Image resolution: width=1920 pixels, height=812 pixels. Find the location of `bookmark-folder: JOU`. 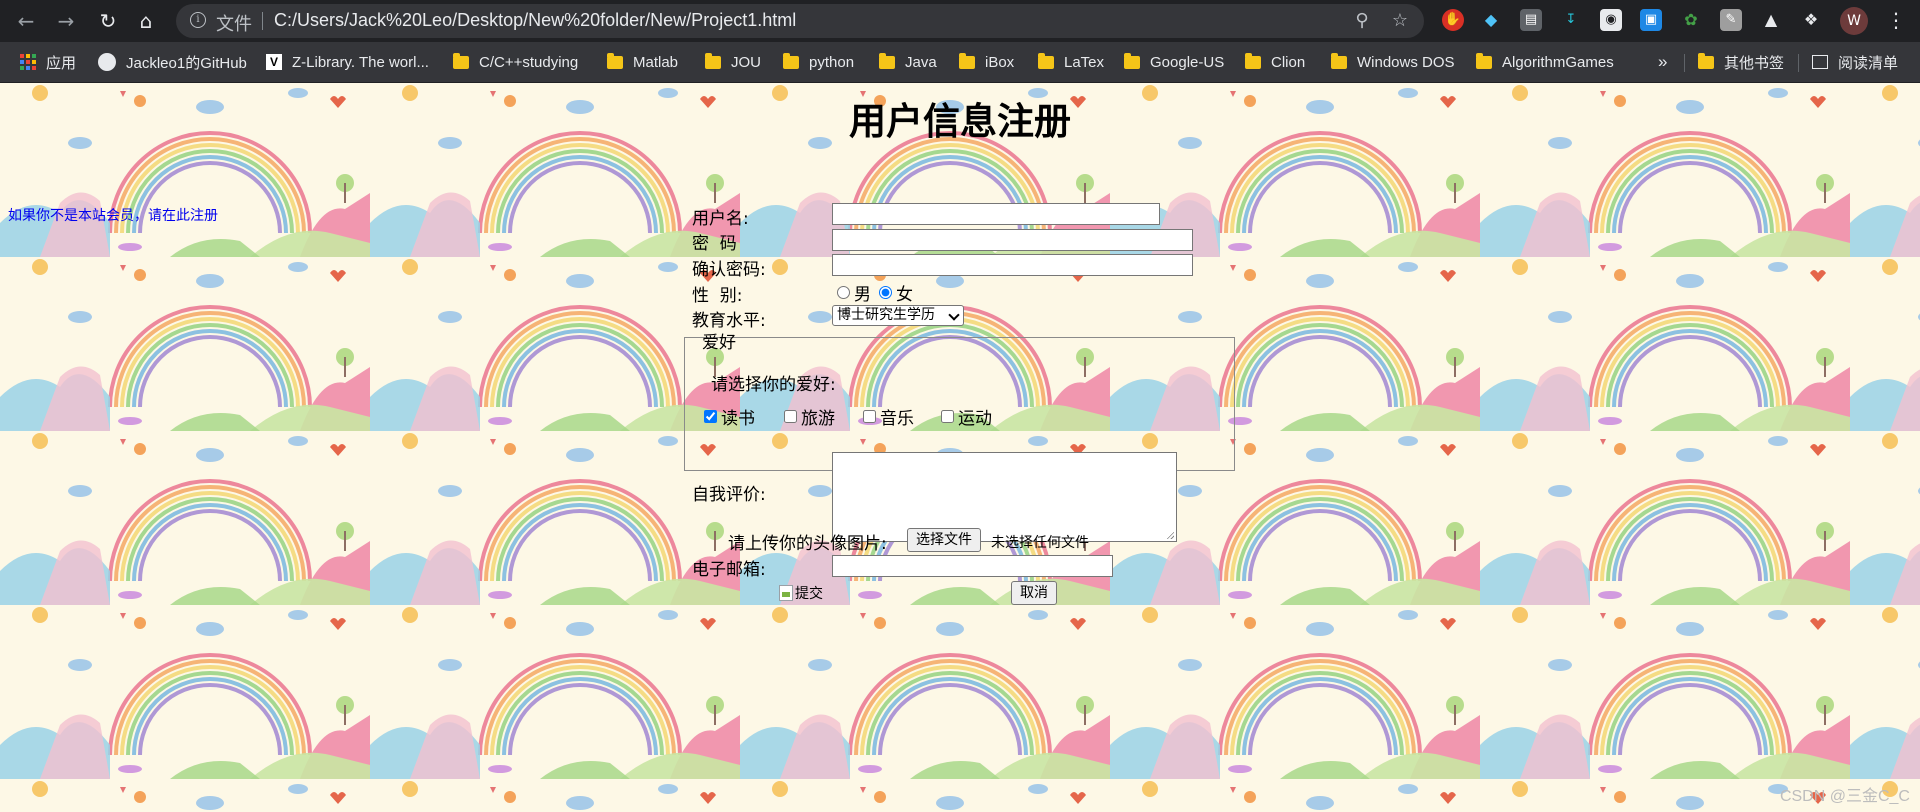

bookmark-folder: JOU is located at coordinates (733, 62).